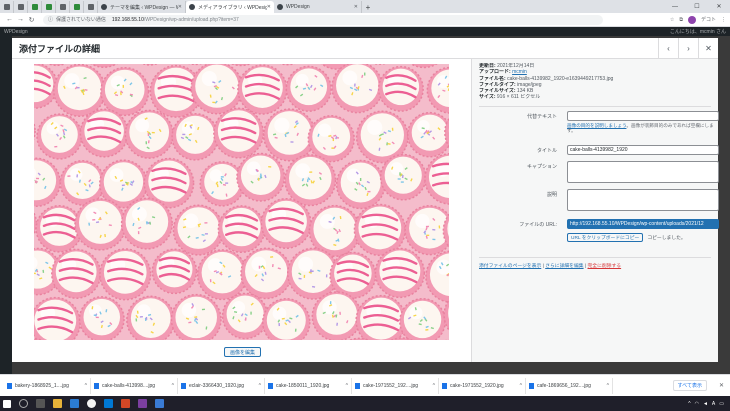  I want to click on chevron-left-icon: ‹, so click(668, 48).